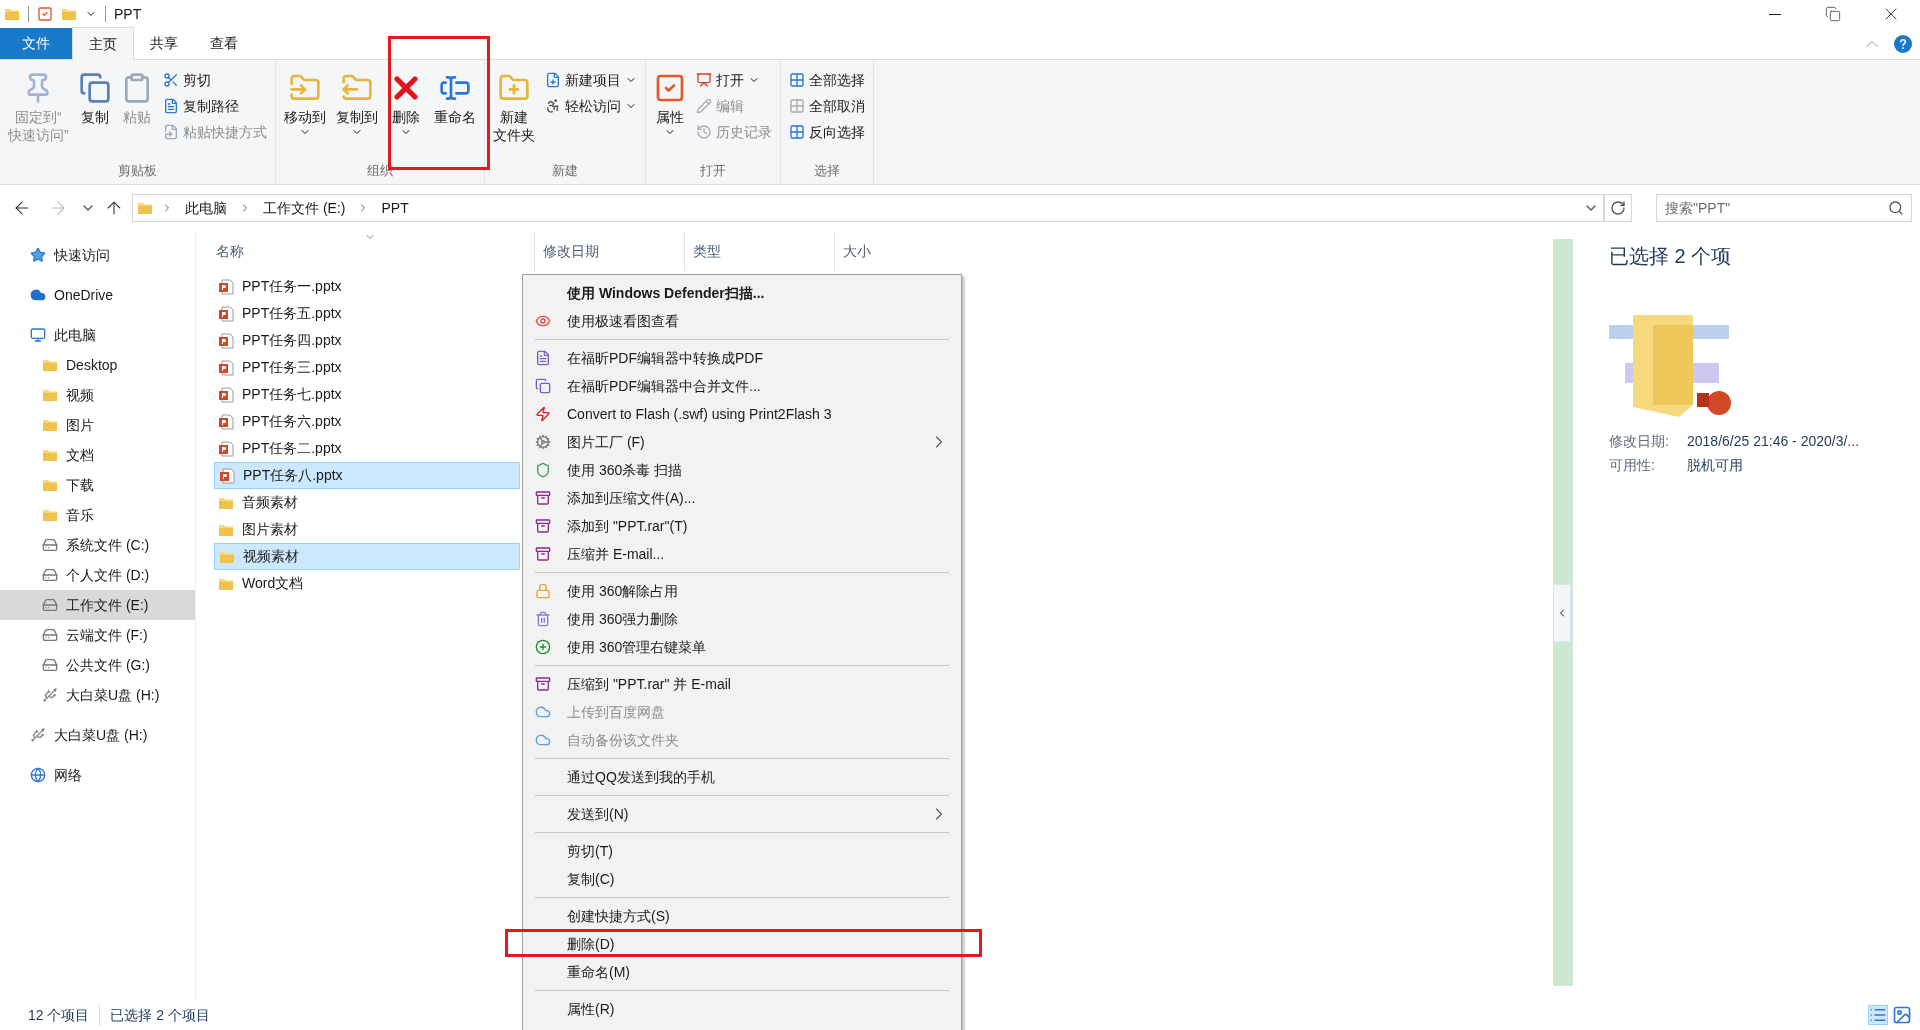  I want to click on column-header: 名称, so click(230, 251).